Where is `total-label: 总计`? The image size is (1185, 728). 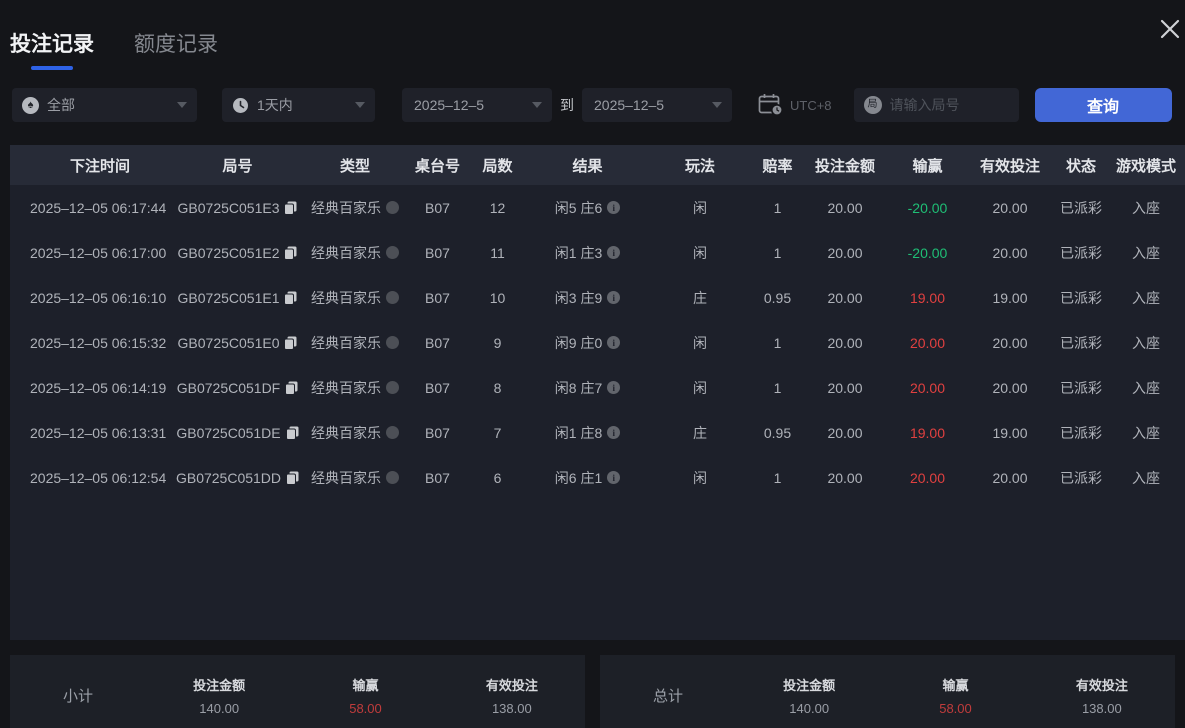
total-label: 总计 is located at coordinates (667, 696).